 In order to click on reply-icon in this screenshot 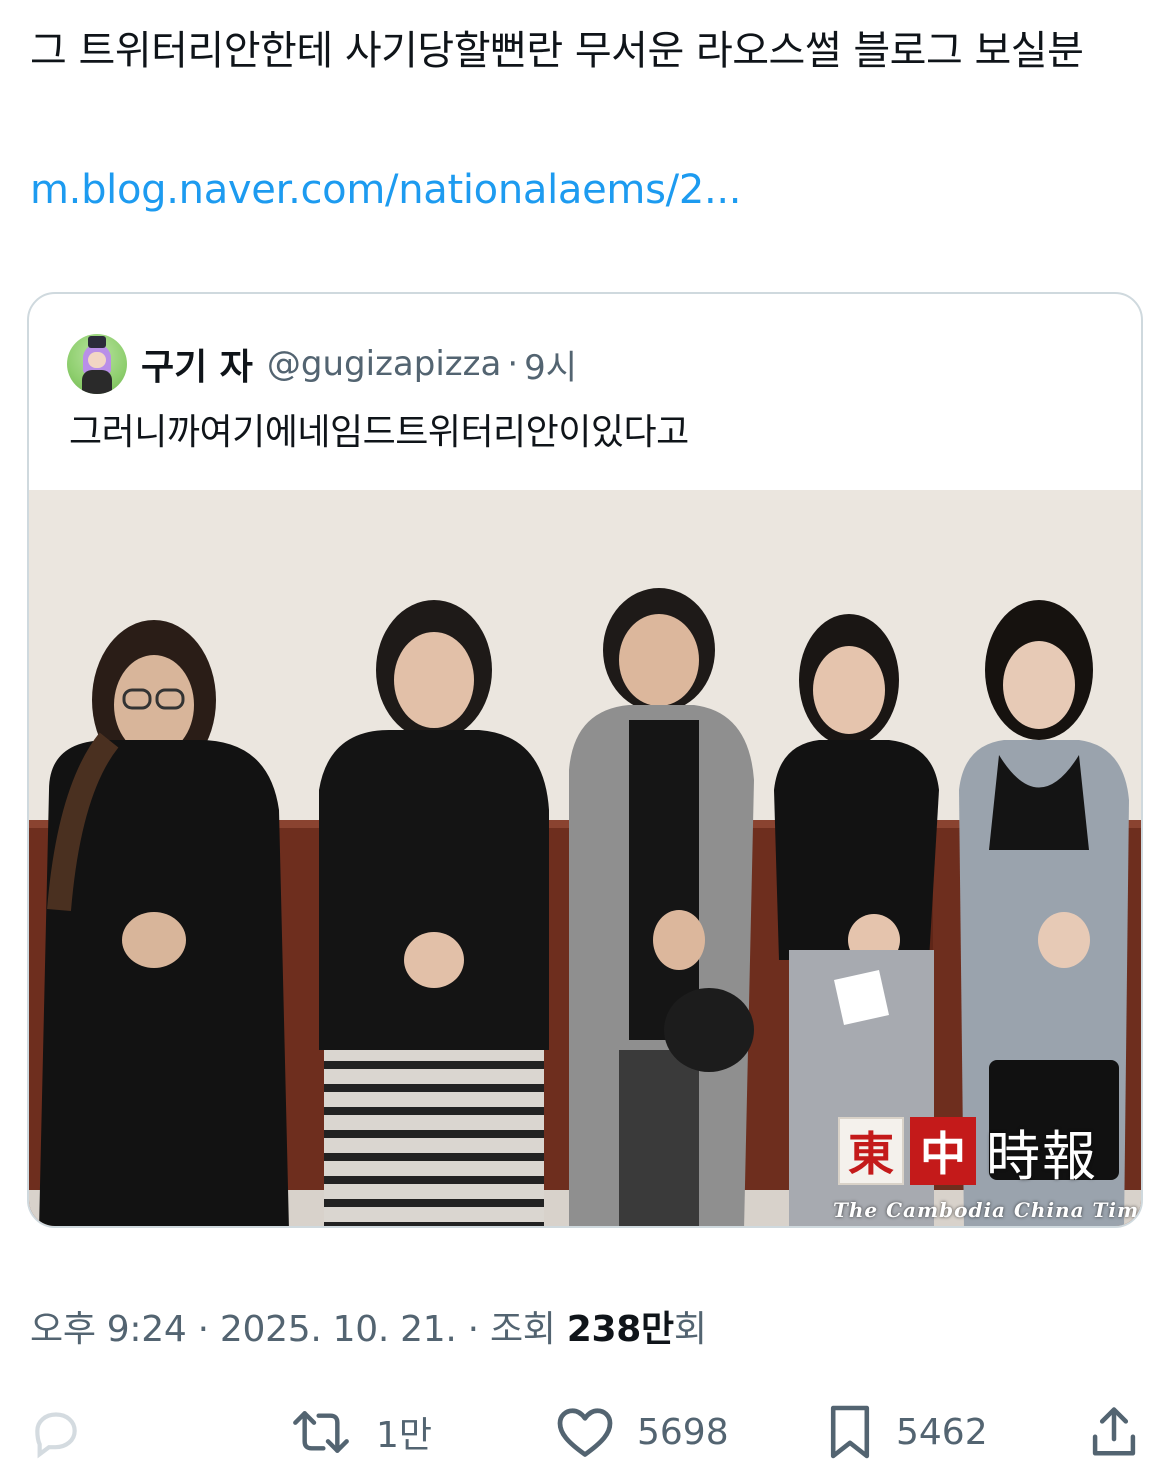, I will do `click(56, 1432)`.